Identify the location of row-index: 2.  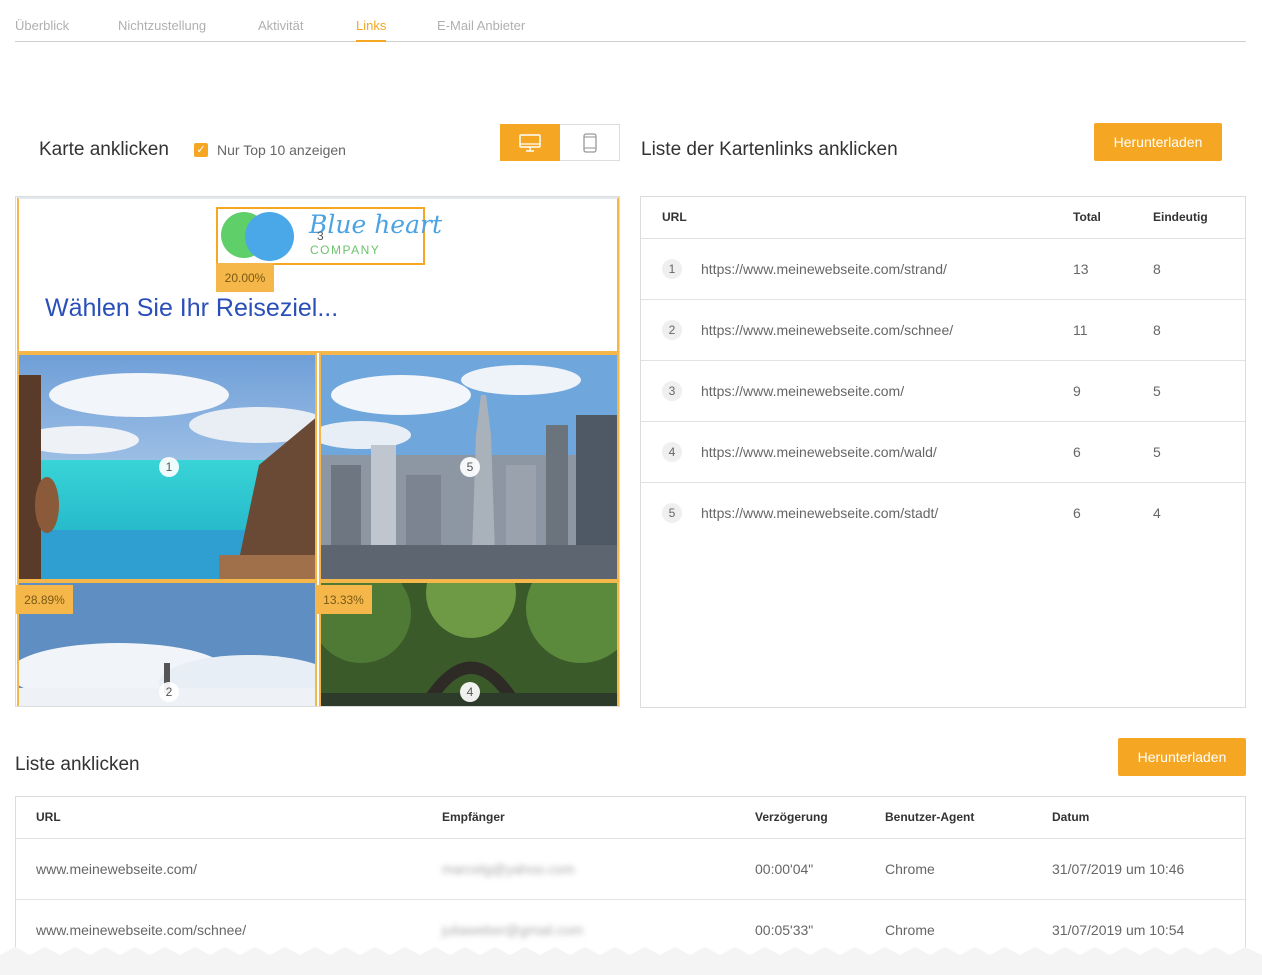
(672, 330).